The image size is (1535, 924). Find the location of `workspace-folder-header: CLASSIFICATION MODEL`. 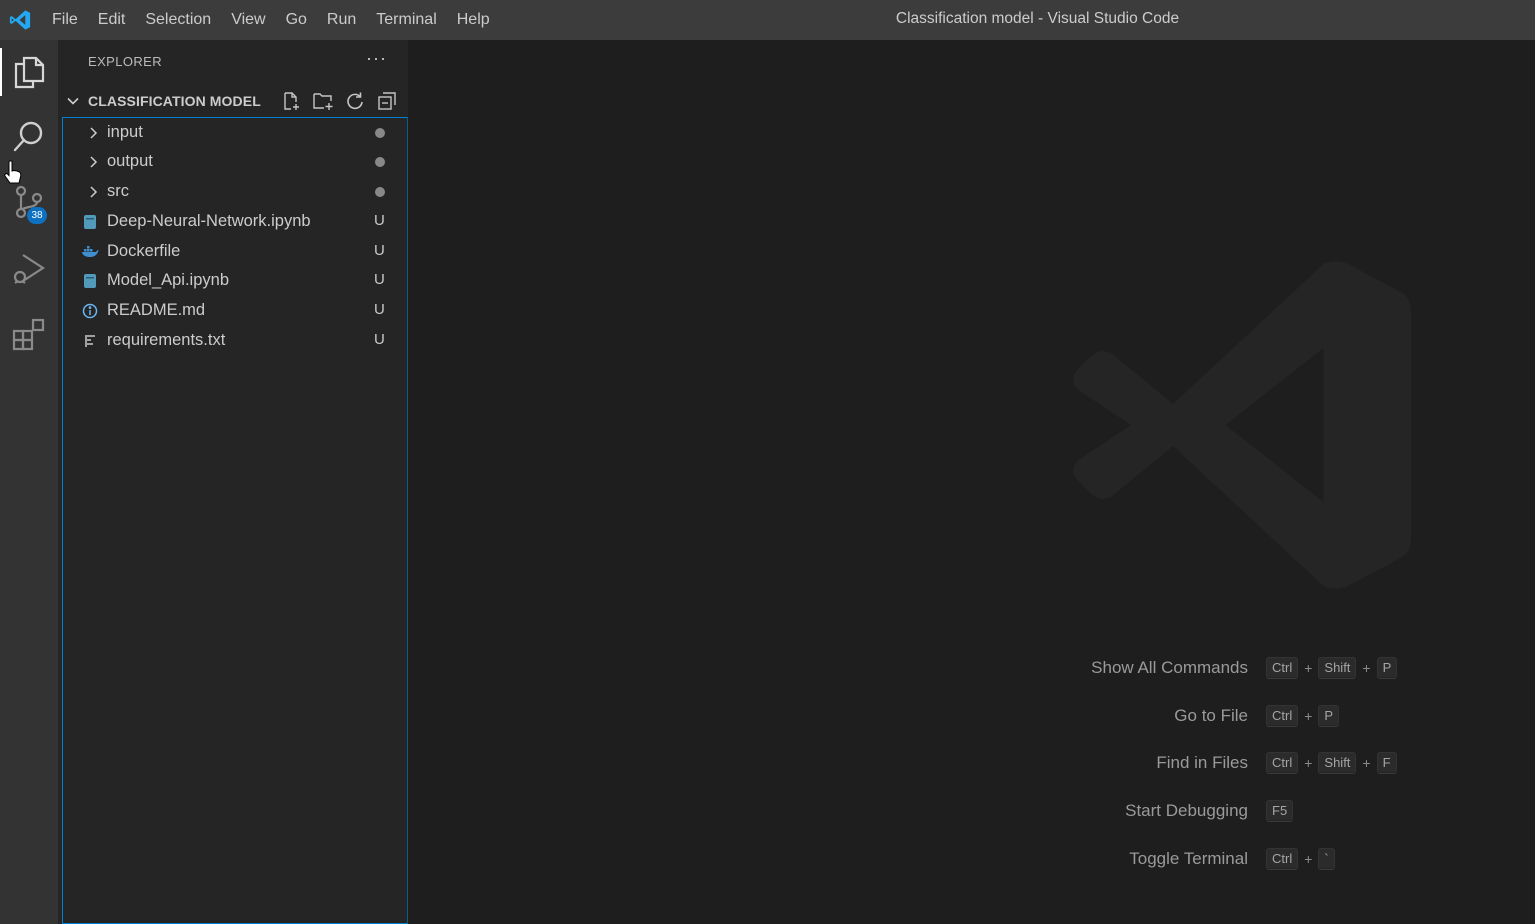

workspace-folder-header: CLASSIFICATION MODEL is located at coordinates (233, 101).